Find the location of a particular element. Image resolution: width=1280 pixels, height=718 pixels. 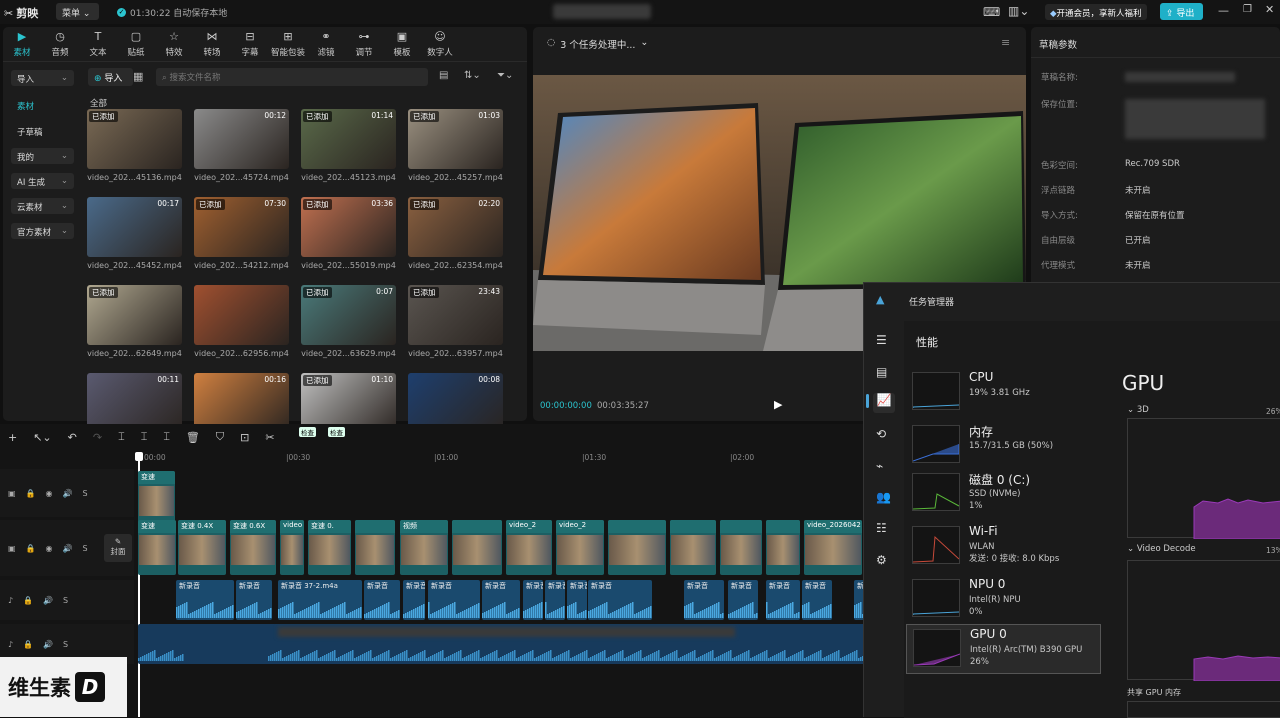

tool-tab-4: ☆ 特效 is located at coordinates (174, 45).